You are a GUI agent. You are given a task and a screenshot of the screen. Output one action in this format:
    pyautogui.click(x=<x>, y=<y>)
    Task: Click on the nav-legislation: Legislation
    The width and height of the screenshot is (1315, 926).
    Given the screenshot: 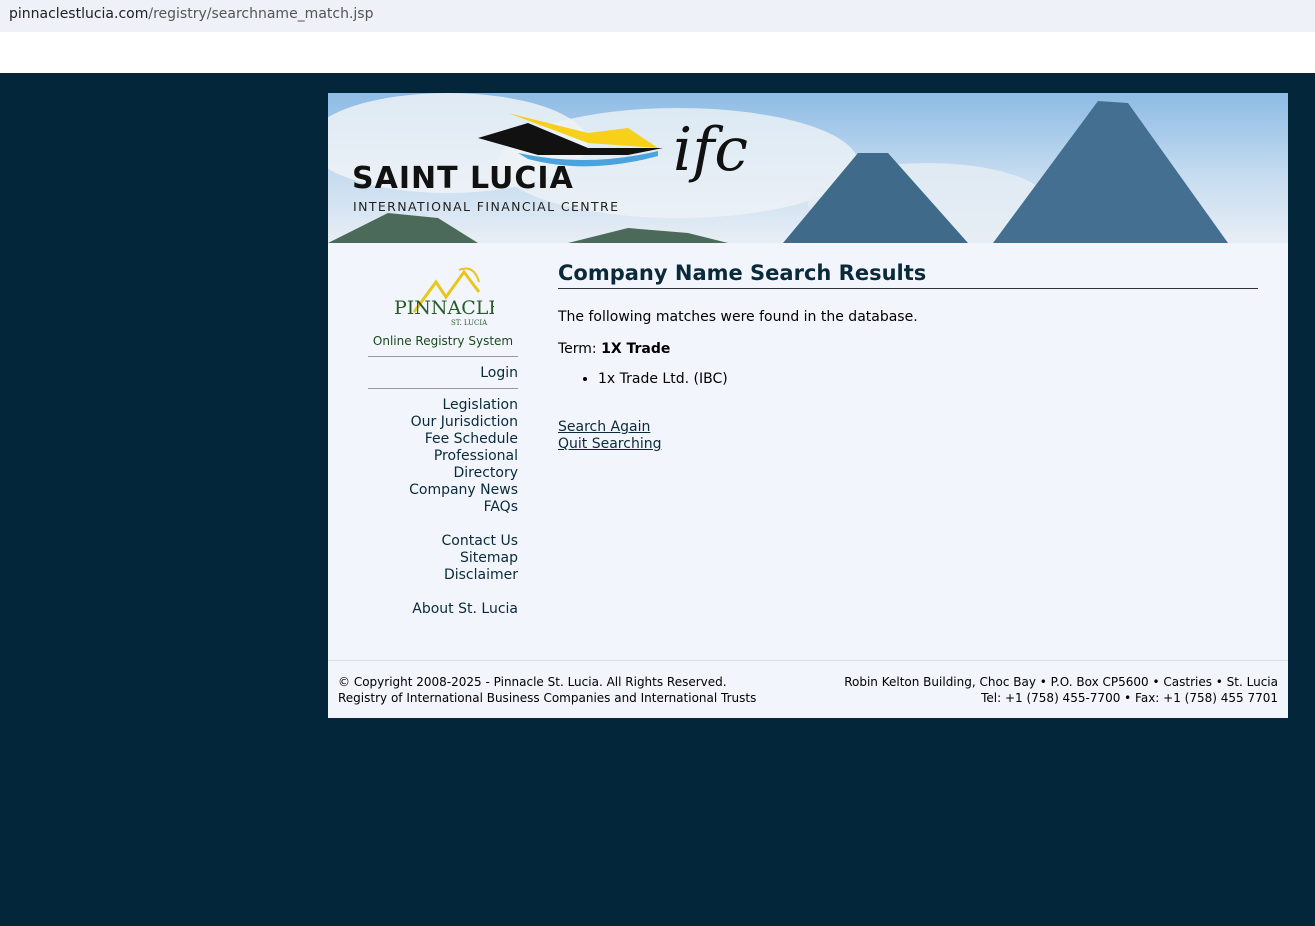 What is the action you would take?
    pyautogui.click(x=443, y=405)
    